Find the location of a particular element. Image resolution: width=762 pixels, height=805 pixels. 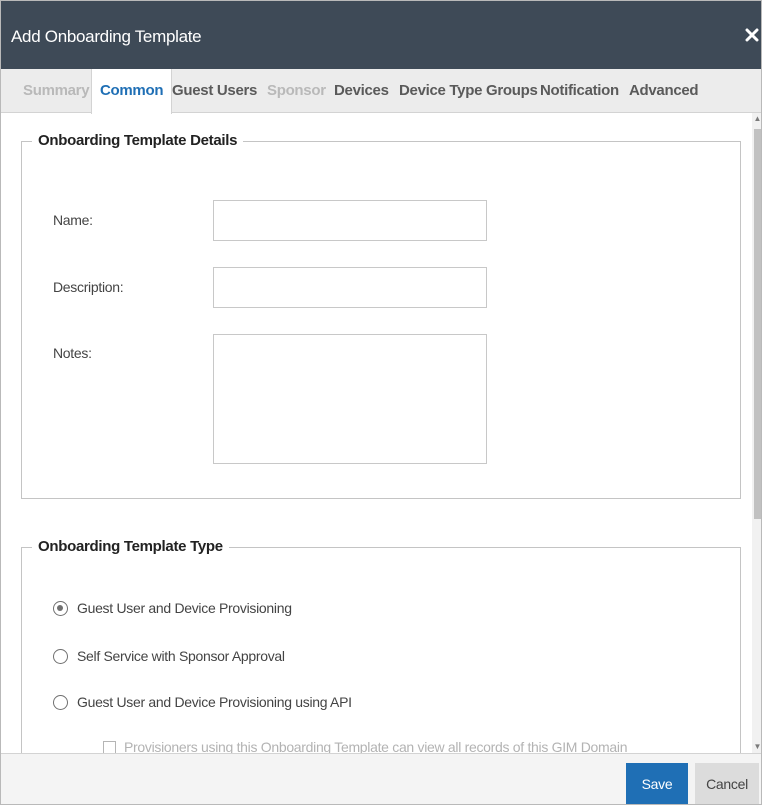

radio-label: Guest User and Device Provisioning is located at coordinates (184, 608).